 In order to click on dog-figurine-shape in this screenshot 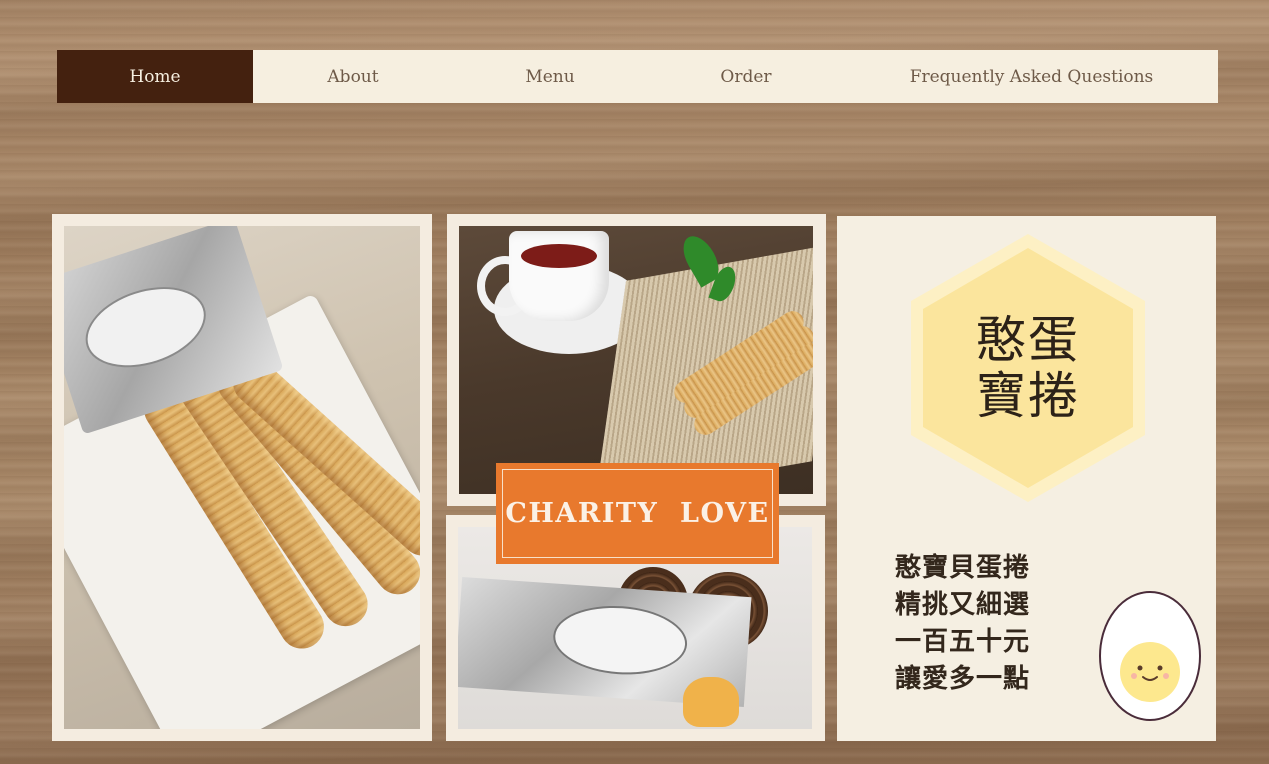, I will do `click(711, 702)`.